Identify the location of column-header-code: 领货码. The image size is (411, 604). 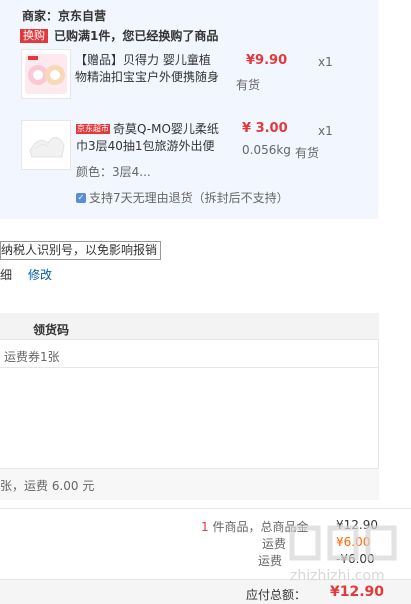
(51, 330).